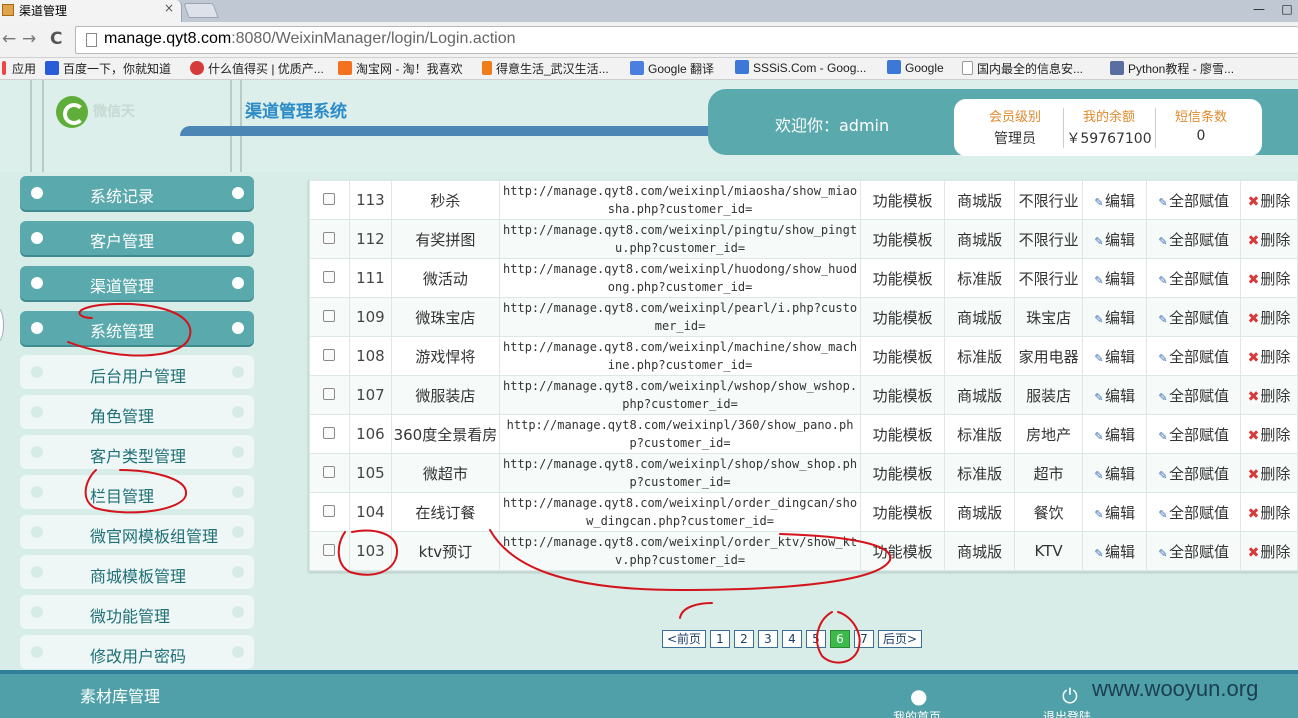  Describe the element at coordinates (19, 68) in the screenshot. I see `bookmark-apps: 应用` at that location.